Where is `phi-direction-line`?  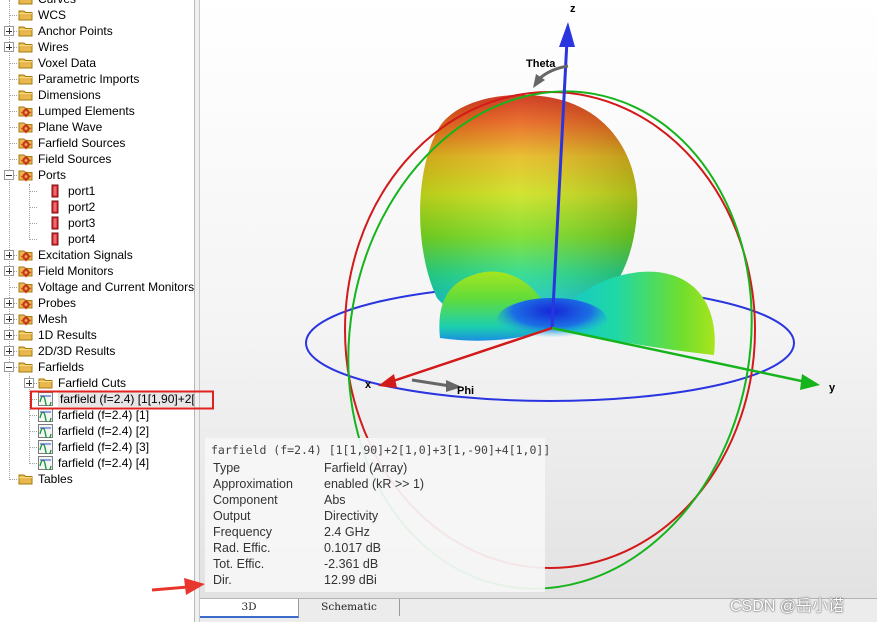 phi-direction-line is located at coordinates (431, 383).